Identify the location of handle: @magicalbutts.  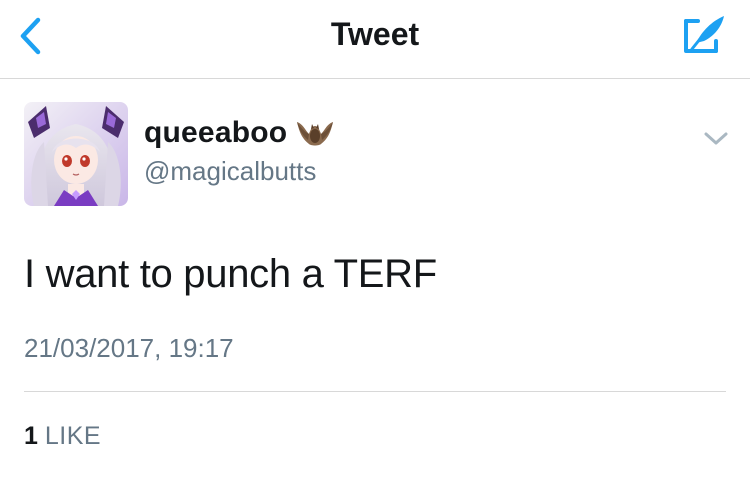
(230, 171).